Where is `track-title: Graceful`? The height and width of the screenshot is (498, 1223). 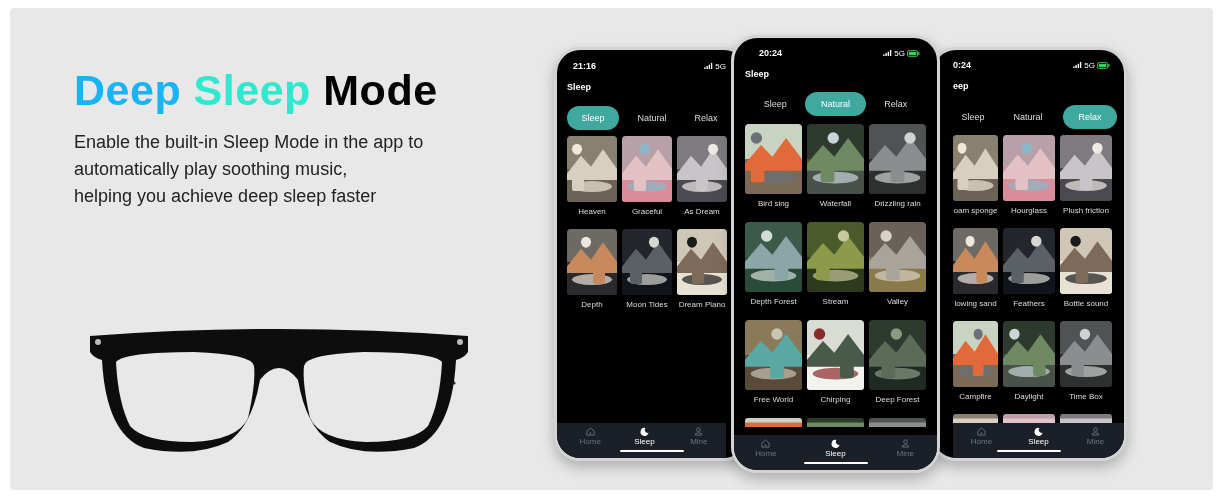 track-title: Graceful is located at coordinates (647, 212).